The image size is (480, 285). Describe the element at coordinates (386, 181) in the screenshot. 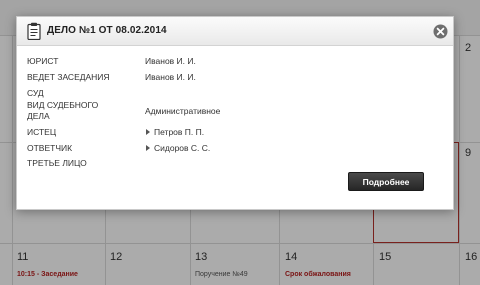

I see `more-details-button: Подробнее` at that location.